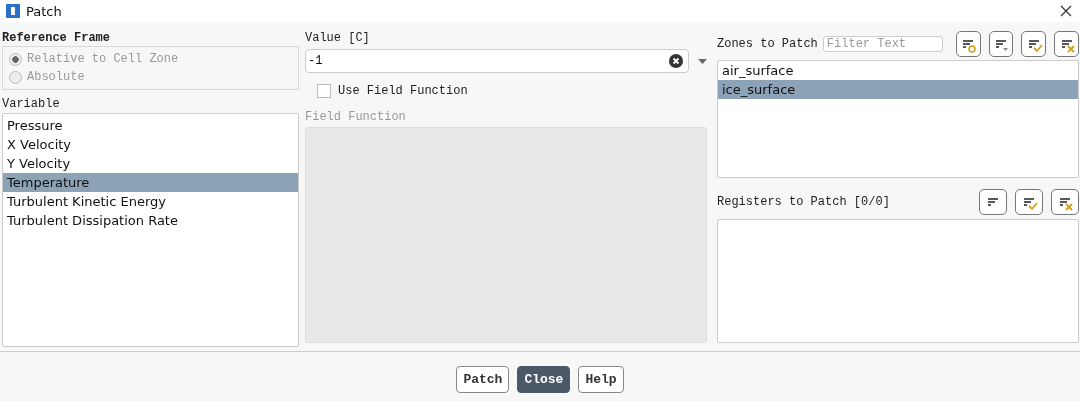  What do you see at coordinates (544, 379) in the screenshot?
I see `dialog-button: Close` at bounding box center [544, 379].